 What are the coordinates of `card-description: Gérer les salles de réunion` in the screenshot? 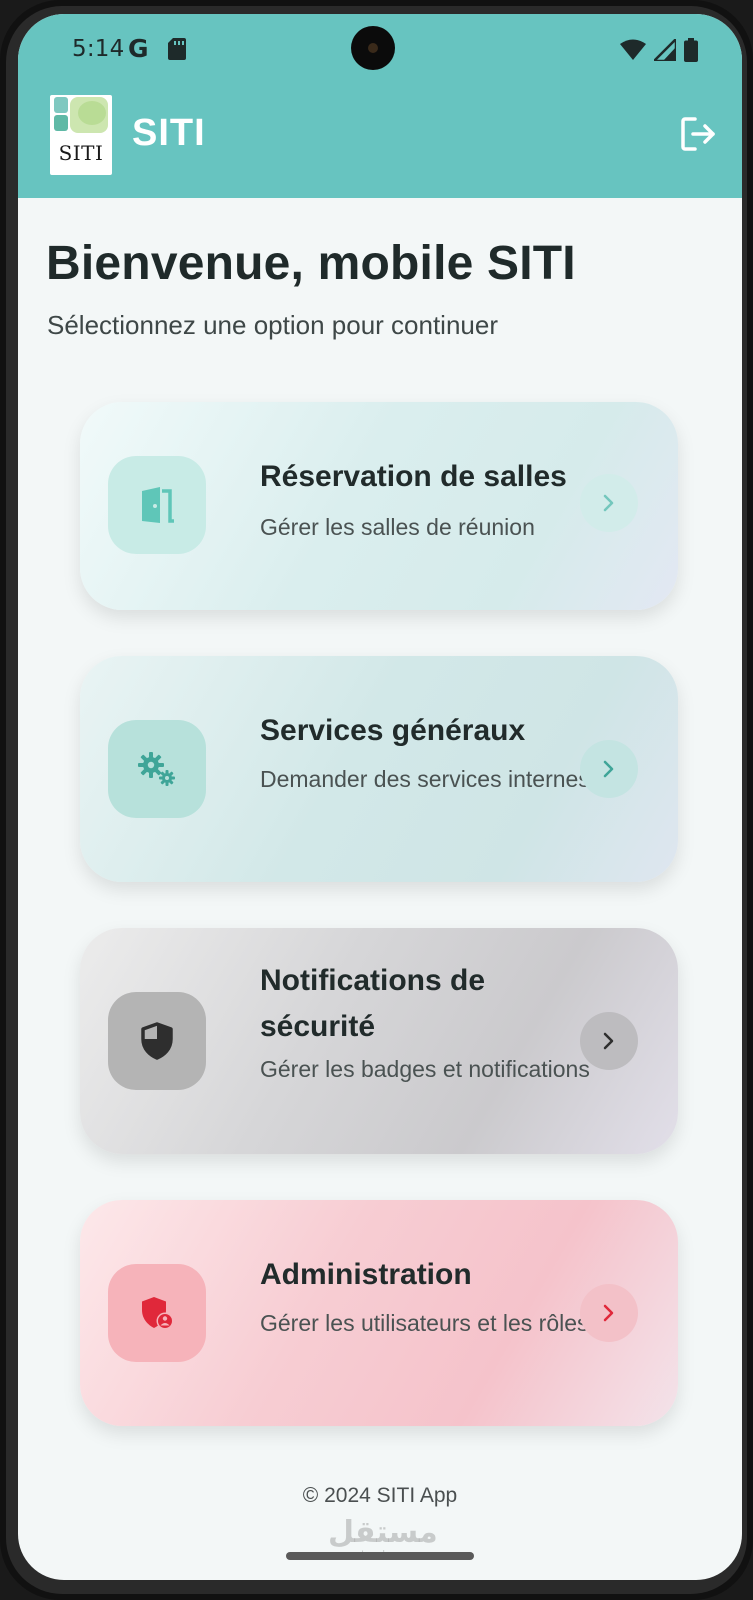 It's located at (397, 527).